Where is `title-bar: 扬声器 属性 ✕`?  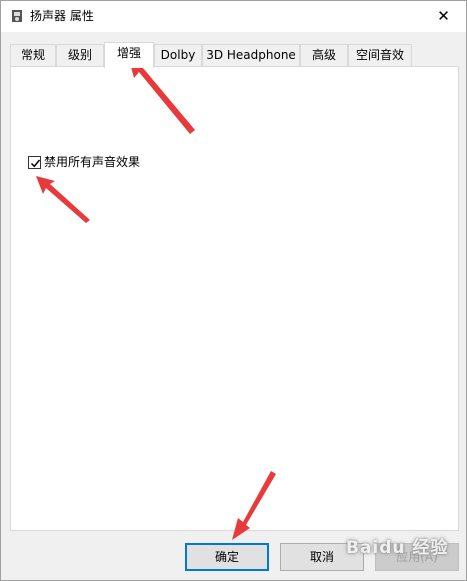
title-bar: 扬声器 属性 ✕ is located at coordinates (233, 16).